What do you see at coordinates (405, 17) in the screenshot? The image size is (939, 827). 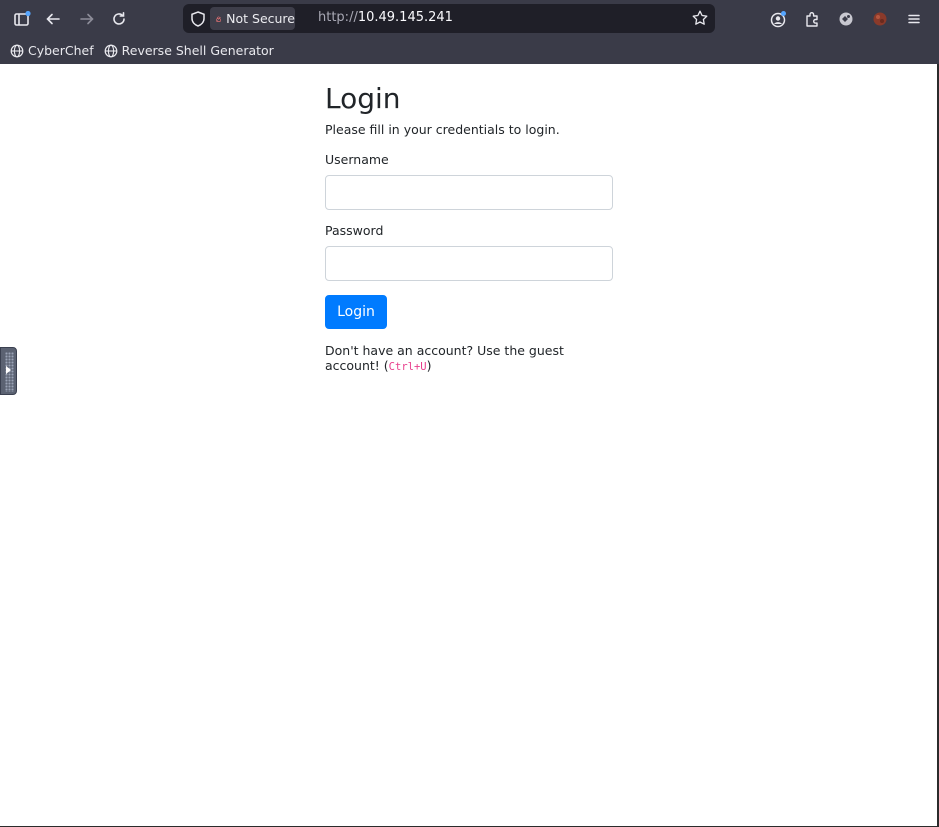 I see `url-host: 10.49.145.241` at bounding box center [405, 17].